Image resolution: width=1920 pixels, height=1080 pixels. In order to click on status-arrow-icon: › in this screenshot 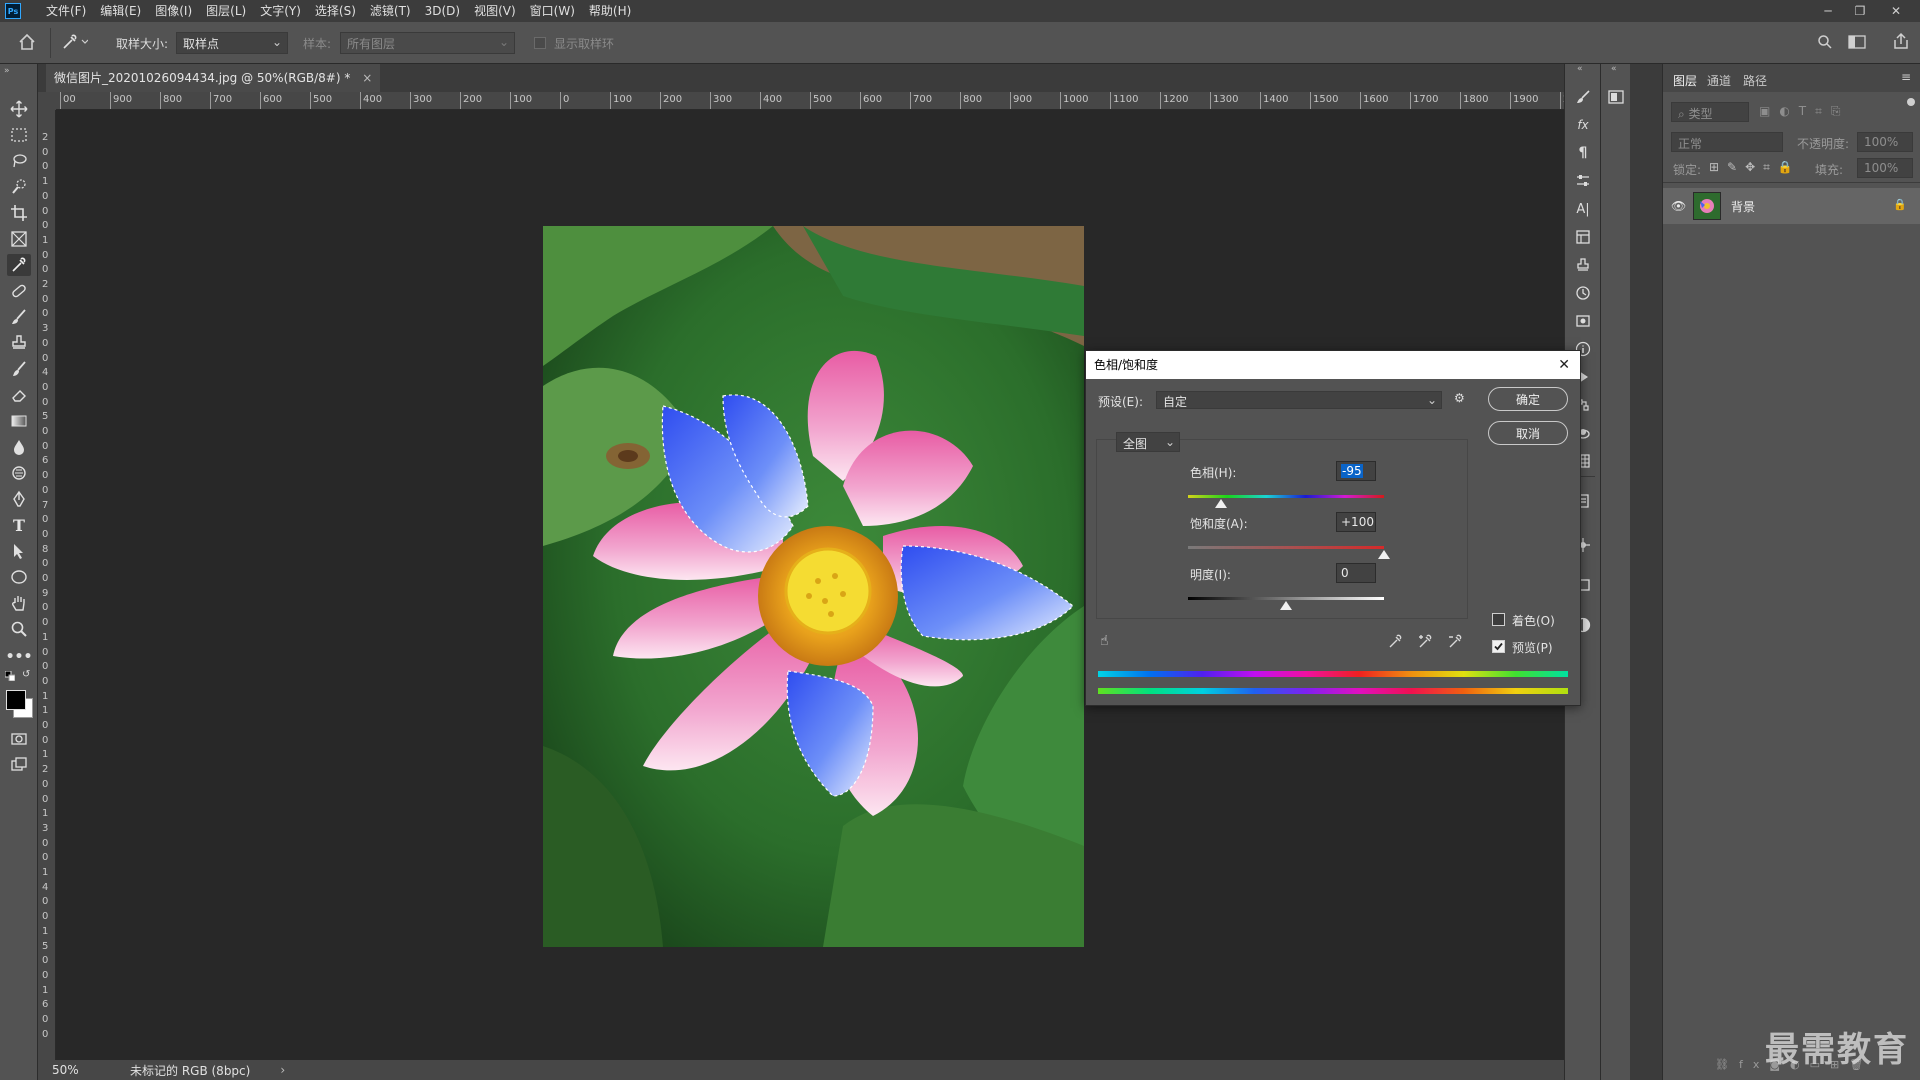, I will do `click(282, 1070)`.